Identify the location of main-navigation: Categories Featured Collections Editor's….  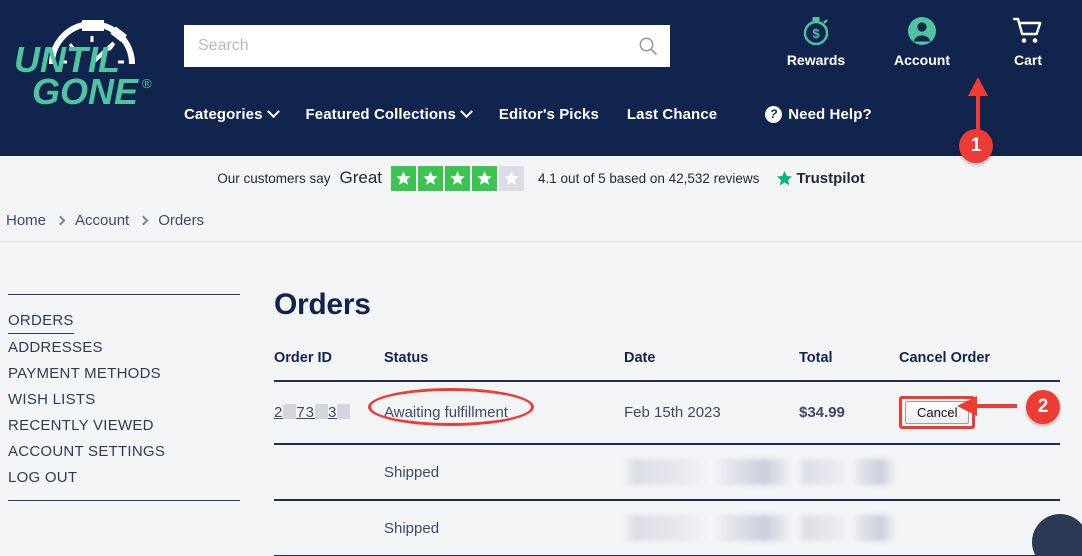
(528, 114).